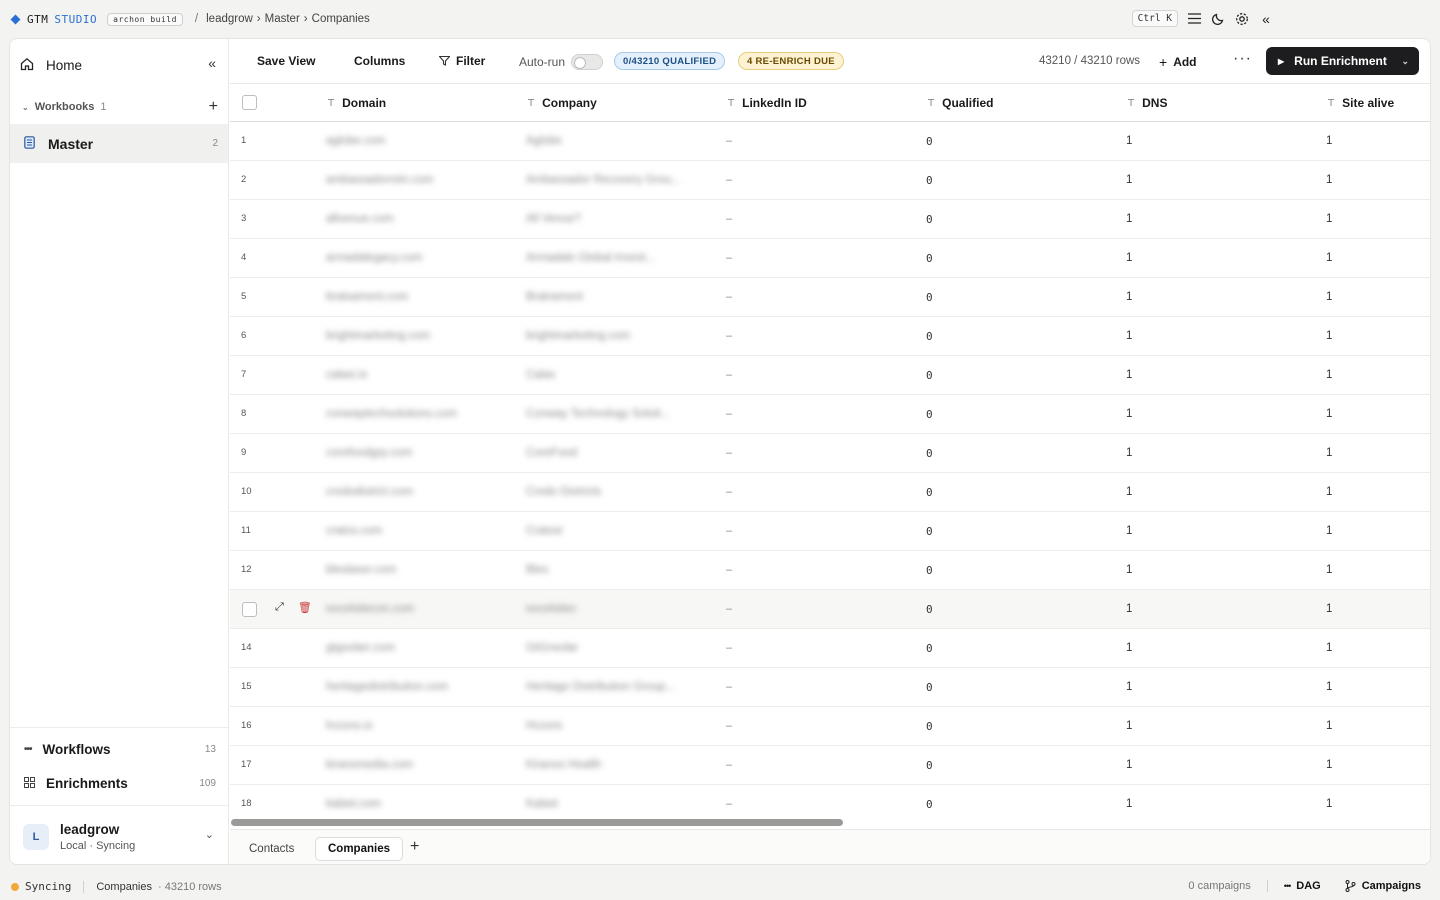 This screenshot has height=900, width=1440. What do you see at coordinates (367, 297) in the screenshot?
I see `cell-domain: bratsamont.com` at bounding box center [367, 297].